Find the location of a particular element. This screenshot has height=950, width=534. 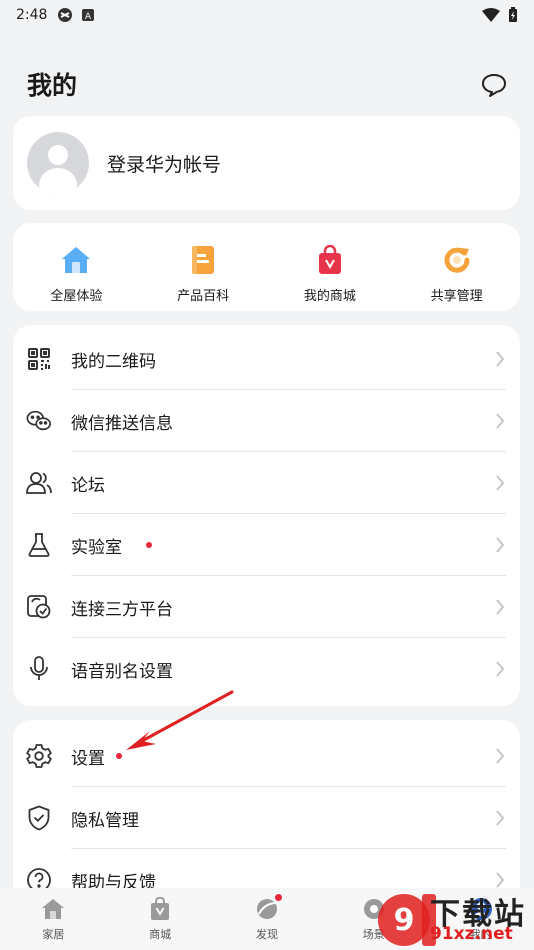

menu-item-forum: 论坛 is located at coordinates (266, 483).